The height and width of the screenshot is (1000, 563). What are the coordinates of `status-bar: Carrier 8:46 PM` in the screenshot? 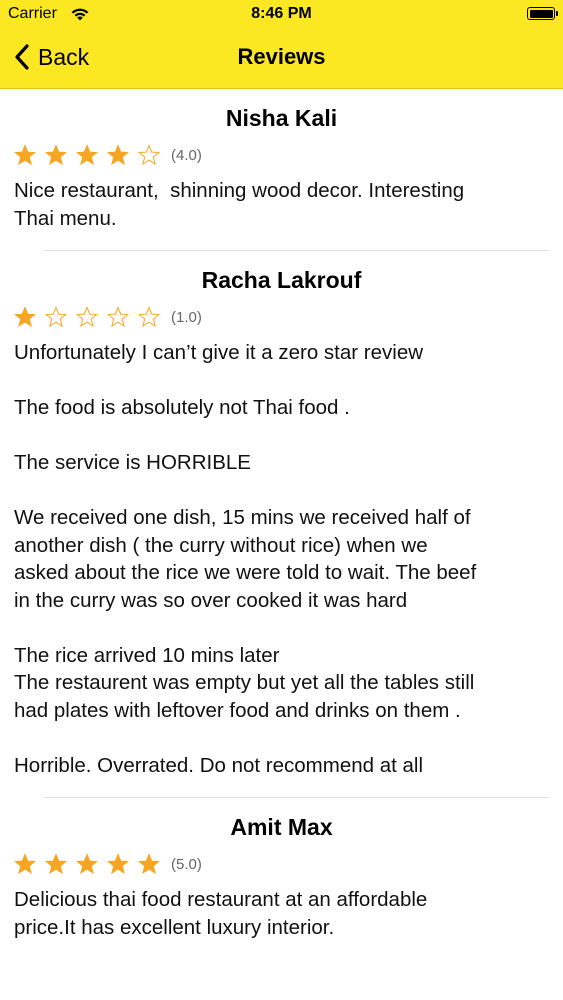 It's located at (281, 15).